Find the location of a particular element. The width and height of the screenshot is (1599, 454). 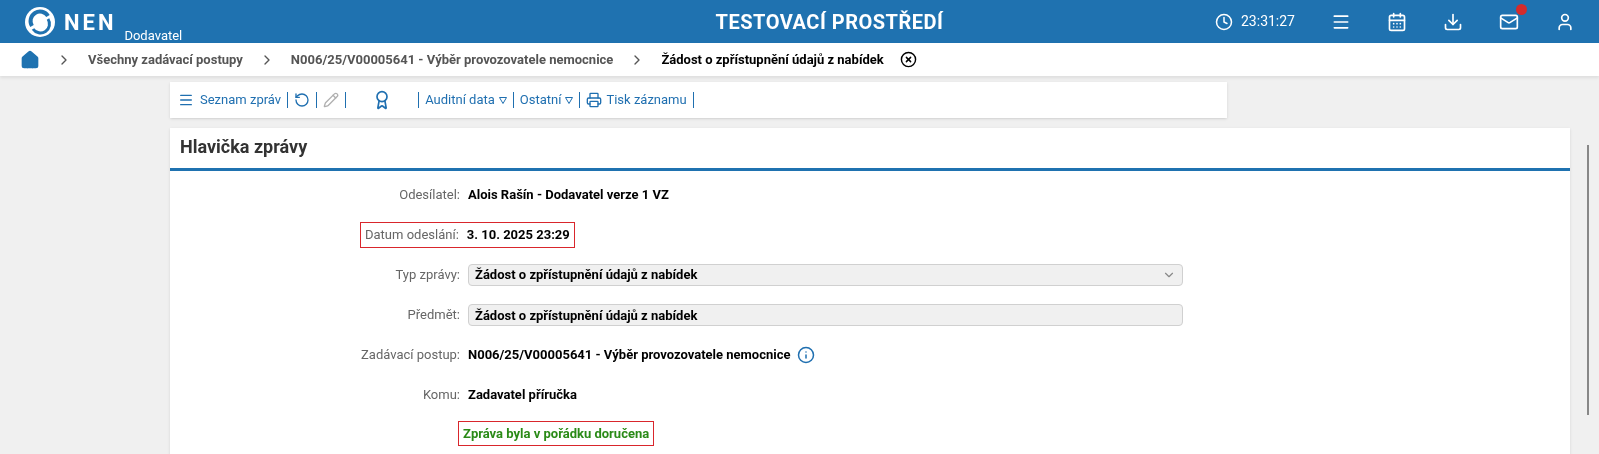

field-label: Odesílatel: is located at coordinates (429, 195).